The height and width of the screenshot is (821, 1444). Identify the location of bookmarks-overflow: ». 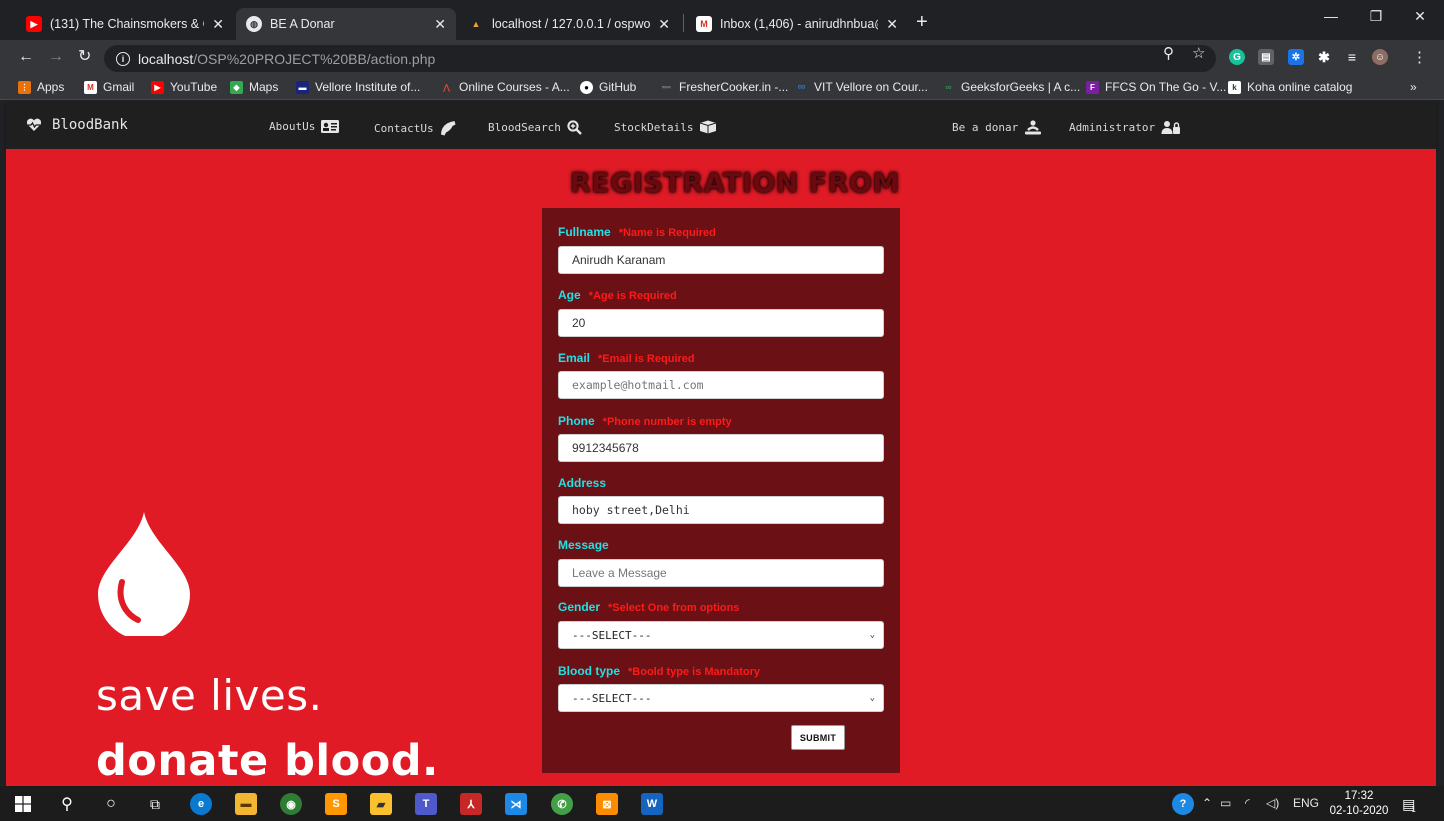
(1413, 87).